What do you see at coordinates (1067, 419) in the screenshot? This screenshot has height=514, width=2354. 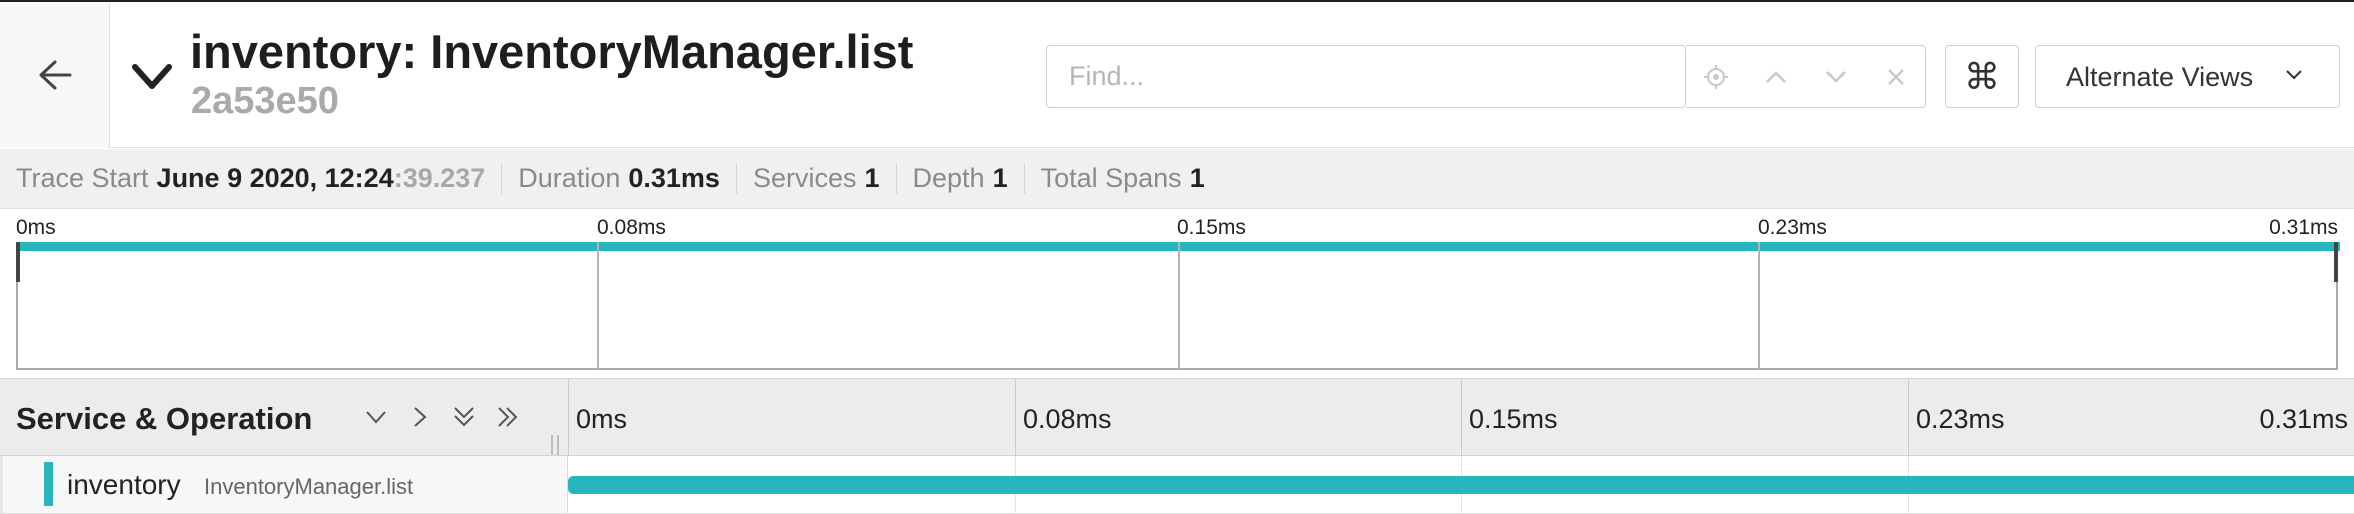 I see `timeline-tick: 0.08ms` at bounding box center [1067, 419].